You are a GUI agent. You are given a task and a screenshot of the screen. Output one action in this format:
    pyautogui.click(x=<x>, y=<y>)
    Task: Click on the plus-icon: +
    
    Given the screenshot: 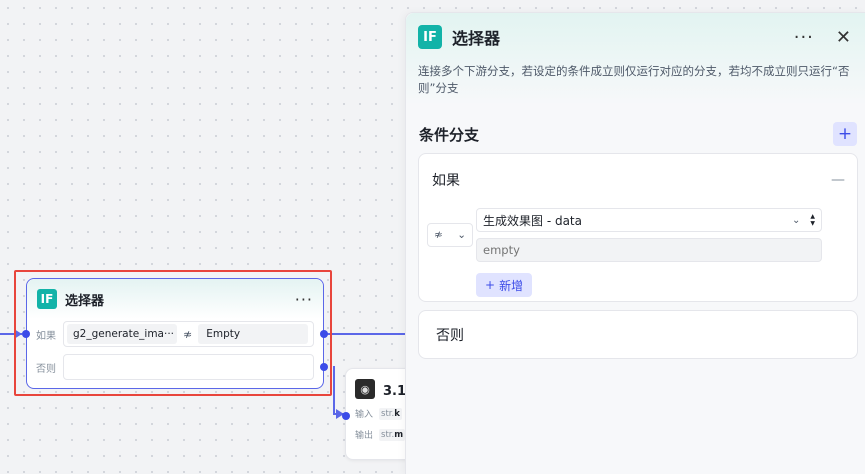 What is the action you would take?
    pyautogui.click(x=490, y=285)
    